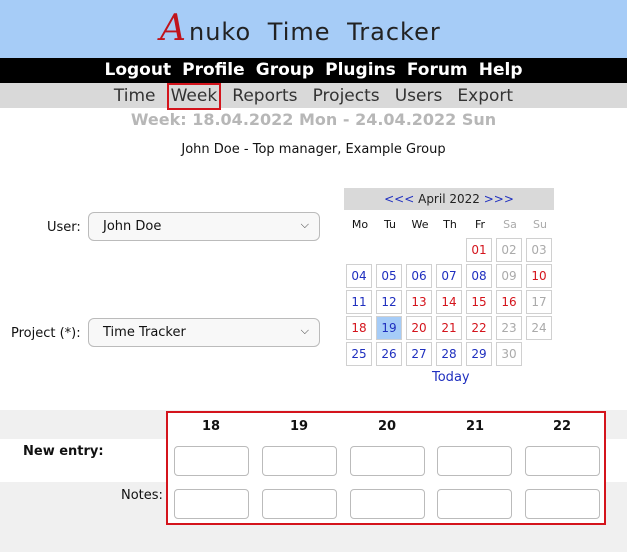  Describe the element at coordinates (562, 426) in the screenshot. I see `day-column-header: 22` at that location.